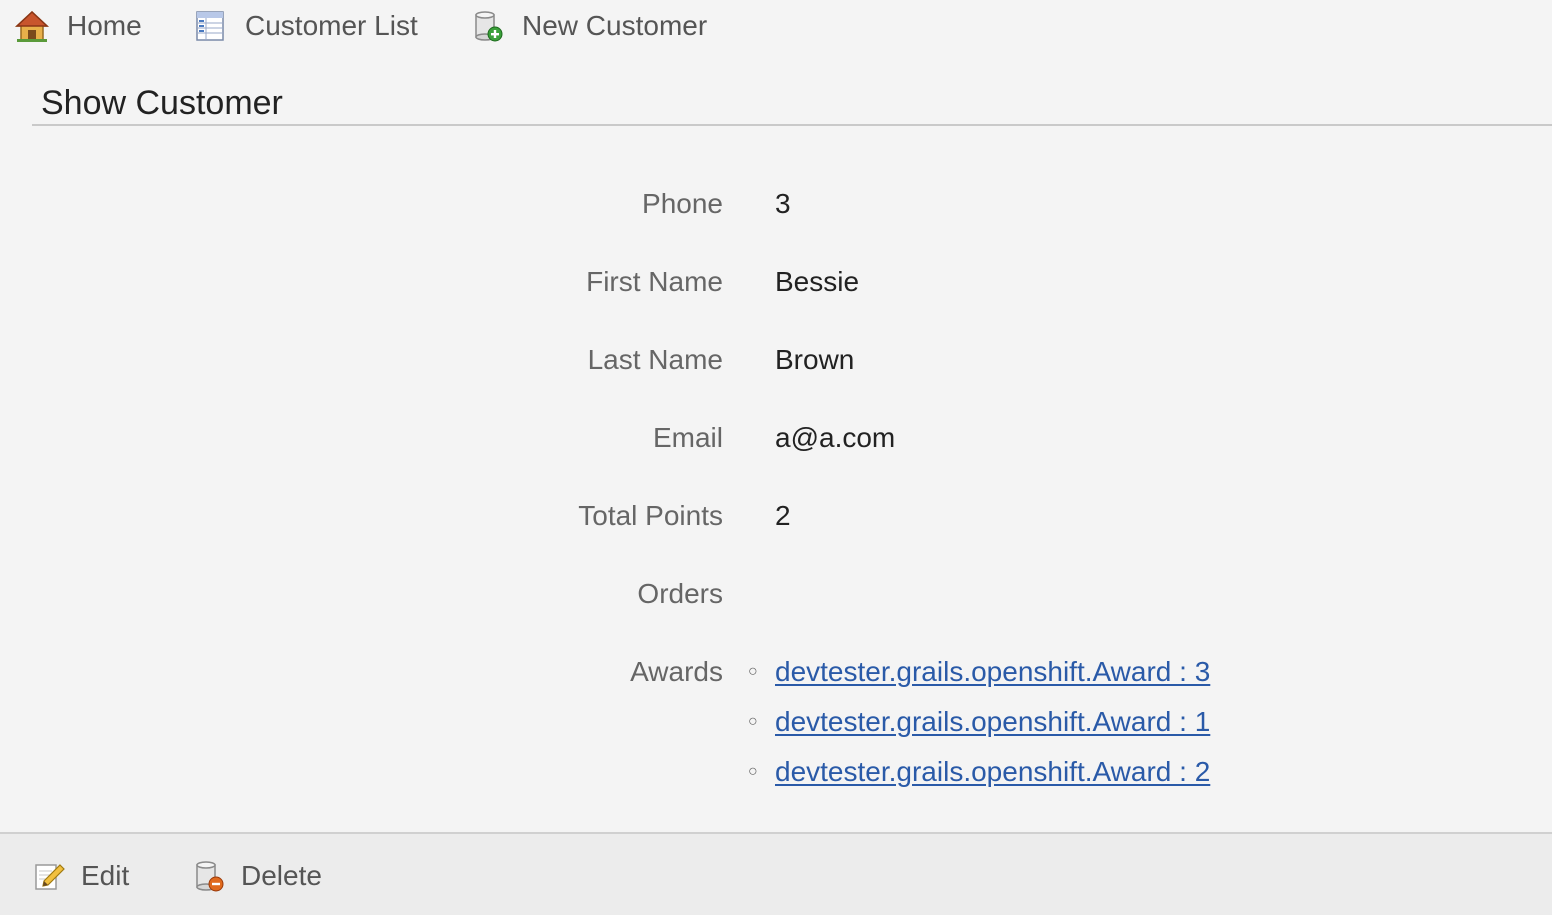 The height and width of the screenshot is (915, 1552). I want to click on property-value: 3, so click(783, 203).